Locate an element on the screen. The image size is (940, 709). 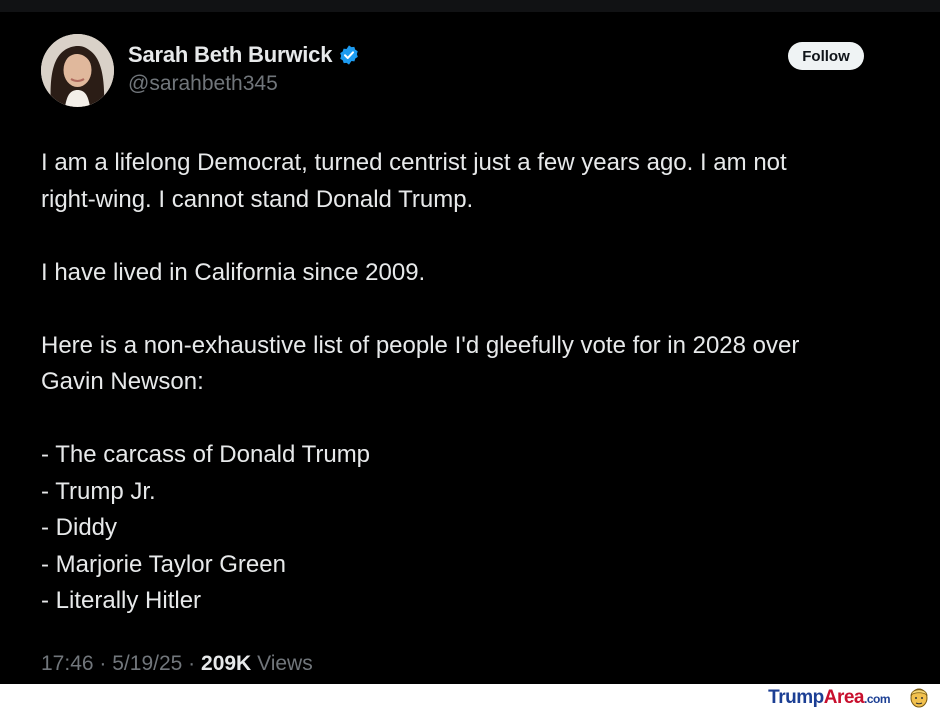
brand-part-2: Area is located at coordinates (844, 697).